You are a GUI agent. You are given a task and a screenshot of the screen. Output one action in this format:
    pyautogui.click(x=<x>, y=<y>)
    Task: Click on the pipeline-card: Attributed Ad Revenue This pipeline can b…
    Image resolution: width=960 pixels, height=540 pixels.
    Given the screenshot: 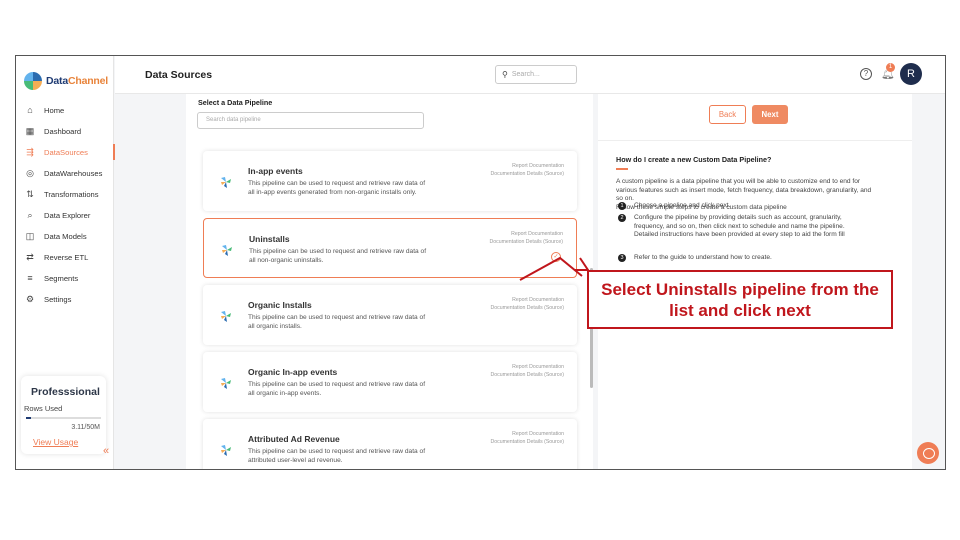 What is the action you would take?
    pyautogui.click(x=390, y=444)
    